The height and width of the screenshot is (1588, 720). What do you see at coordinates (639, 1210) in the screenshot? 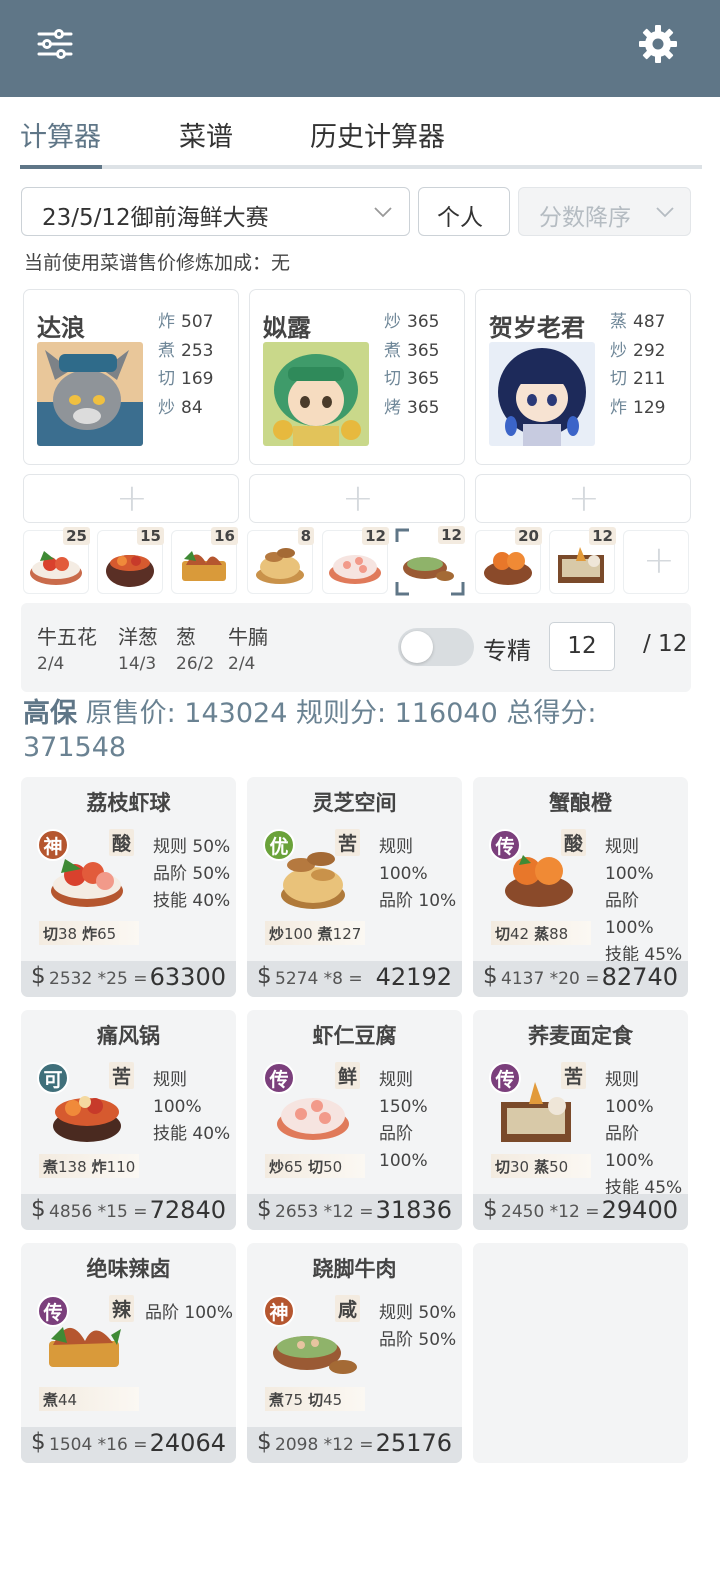
I see `price-result: 29400` at bounding box center [639, 1210].